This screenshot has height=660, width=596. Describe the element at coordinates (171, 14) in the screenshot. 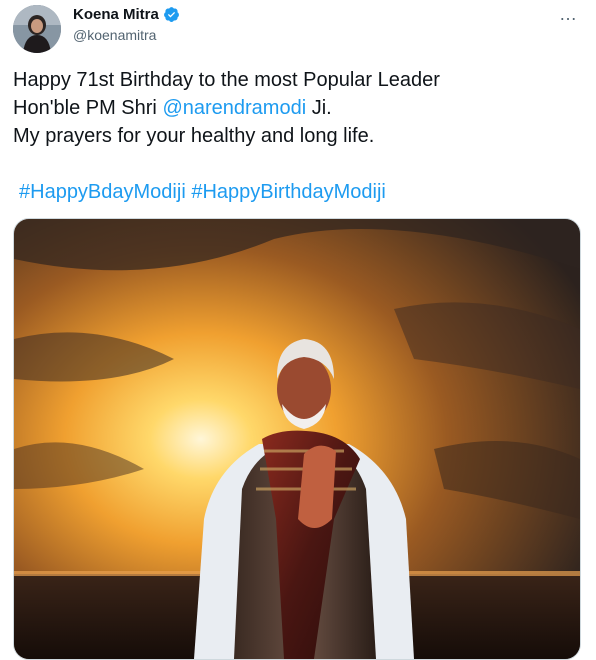

I see `verified-badge-icon` at that location.